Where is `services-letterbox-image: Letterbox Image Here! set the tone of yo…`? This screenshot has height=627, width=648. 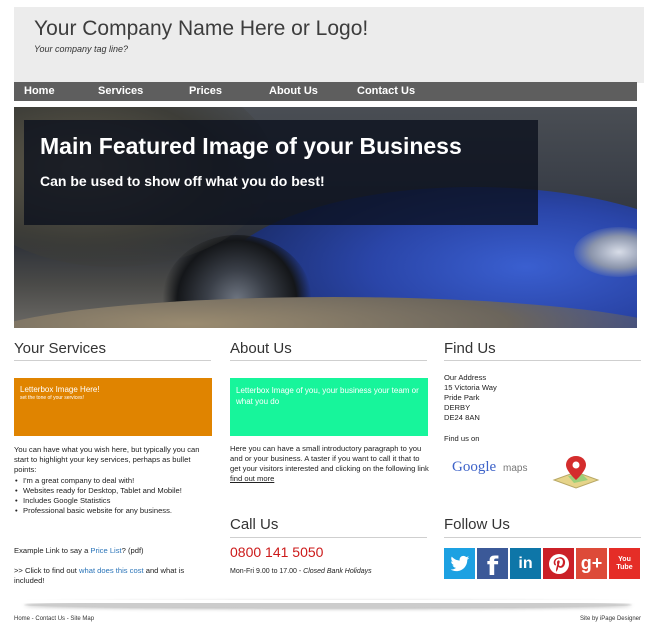
services-letterbox-image: Letterbox Image Here! set the tone of yo… is located at coordinates (113, 407).